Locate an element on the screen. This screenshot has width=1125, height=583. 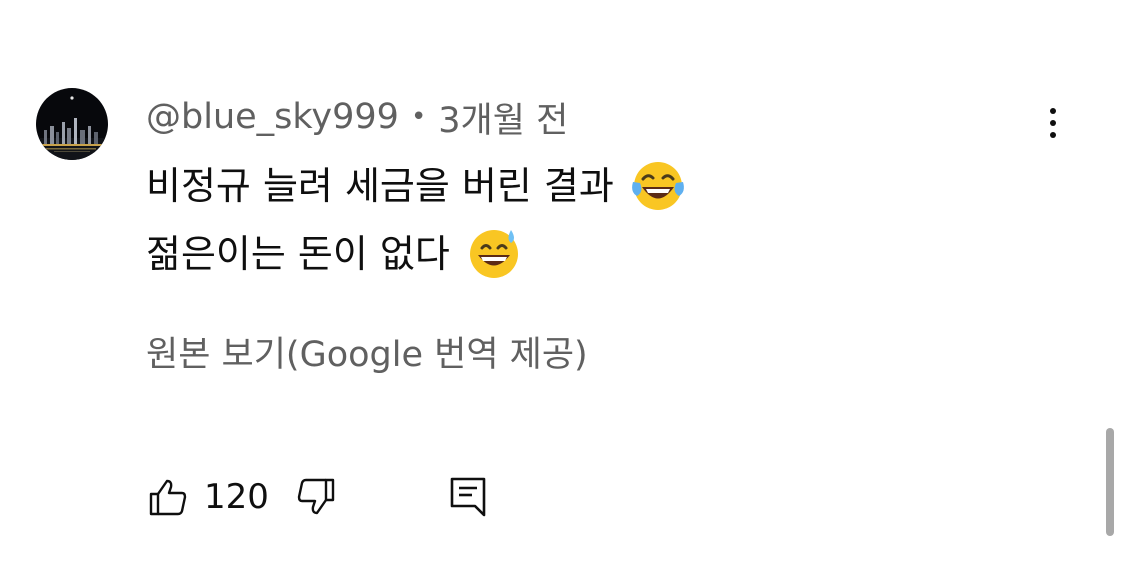
dislike-button is located at coordinates (316, 497).